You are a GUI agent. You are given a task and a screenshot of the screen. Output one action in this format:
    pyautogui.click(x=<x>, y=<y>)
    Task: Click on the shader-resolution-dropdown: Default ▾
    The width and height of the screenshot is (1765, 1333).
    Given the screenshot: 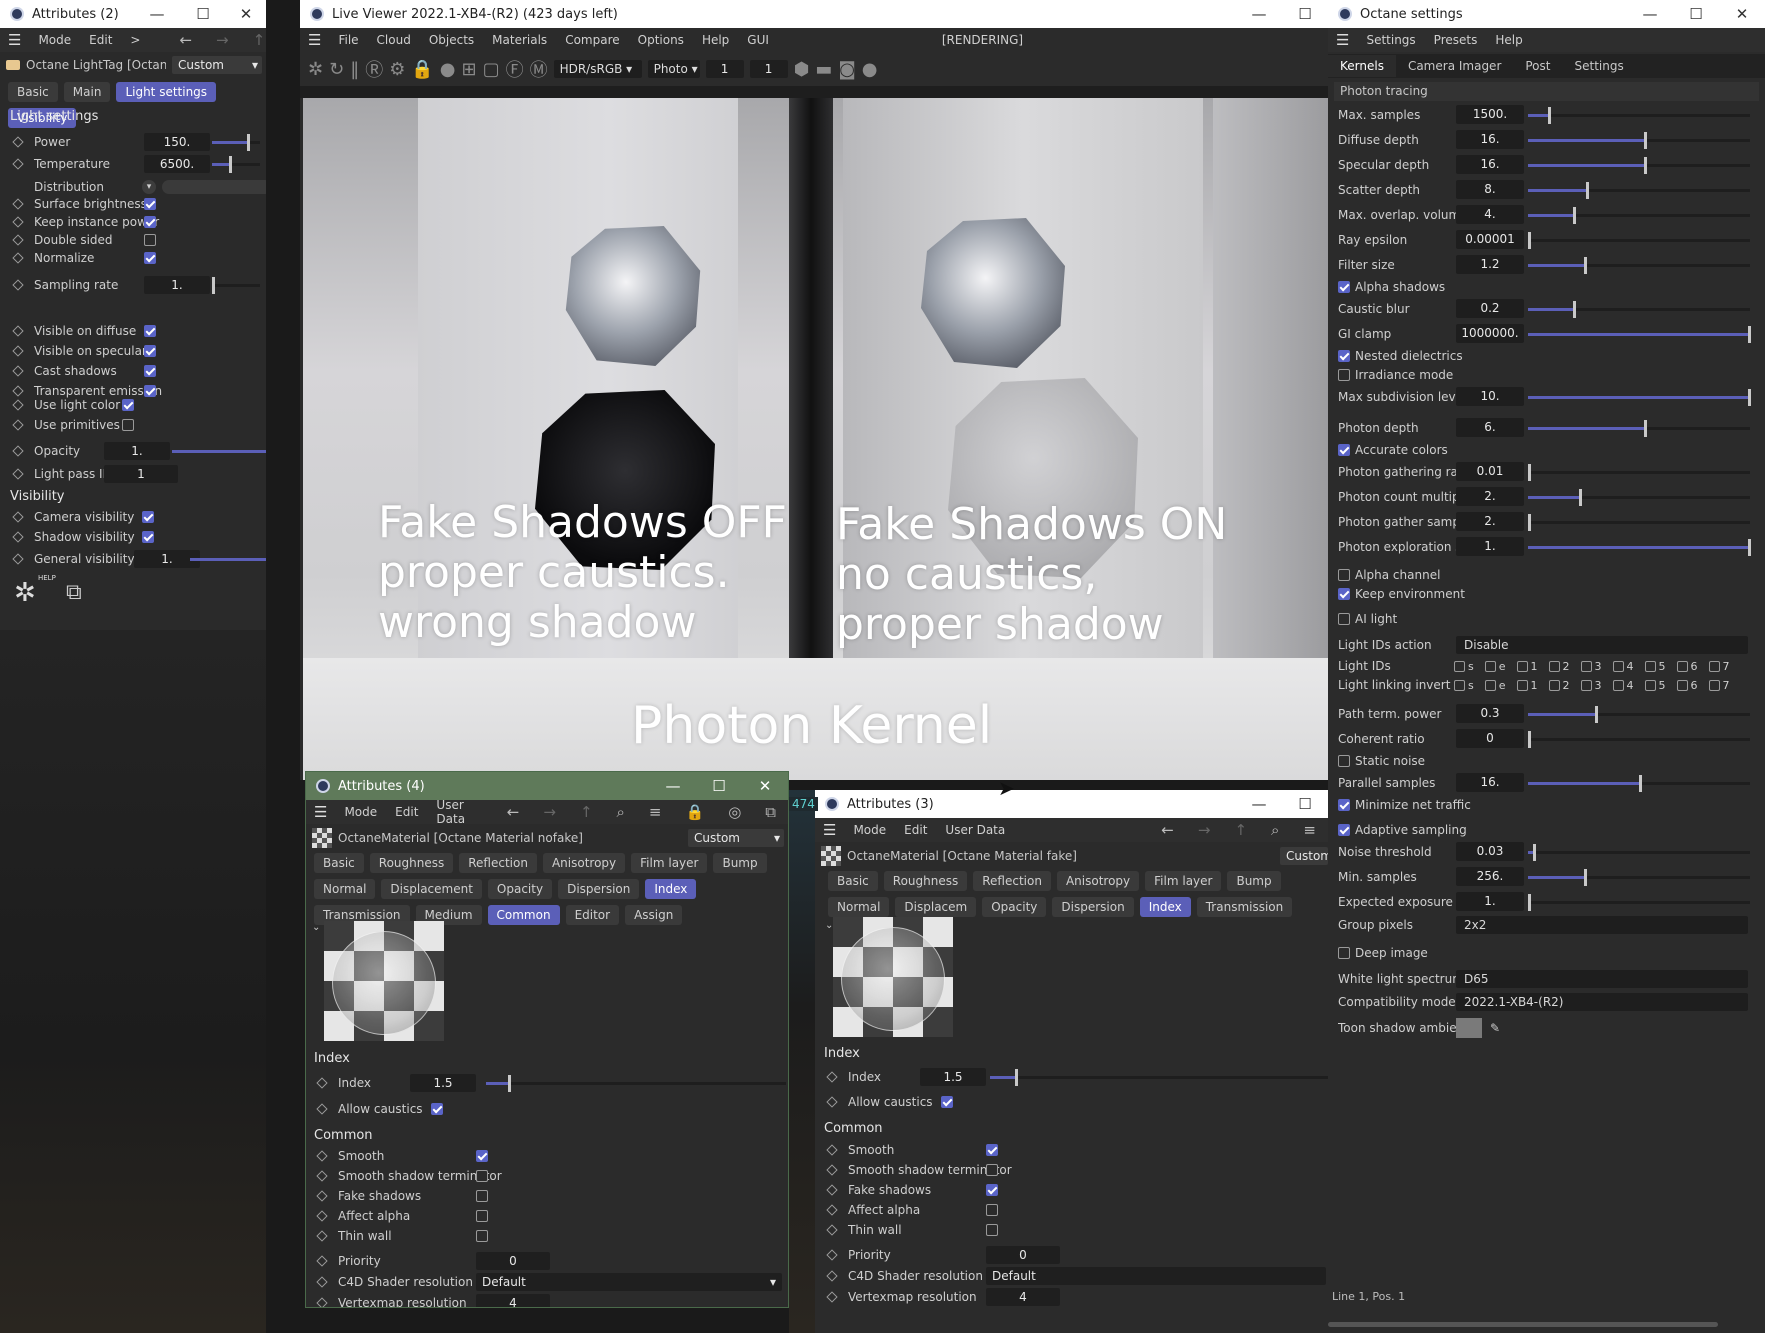 What is the action you would take?
    pyautogui.click(x=629, y=1282)
    